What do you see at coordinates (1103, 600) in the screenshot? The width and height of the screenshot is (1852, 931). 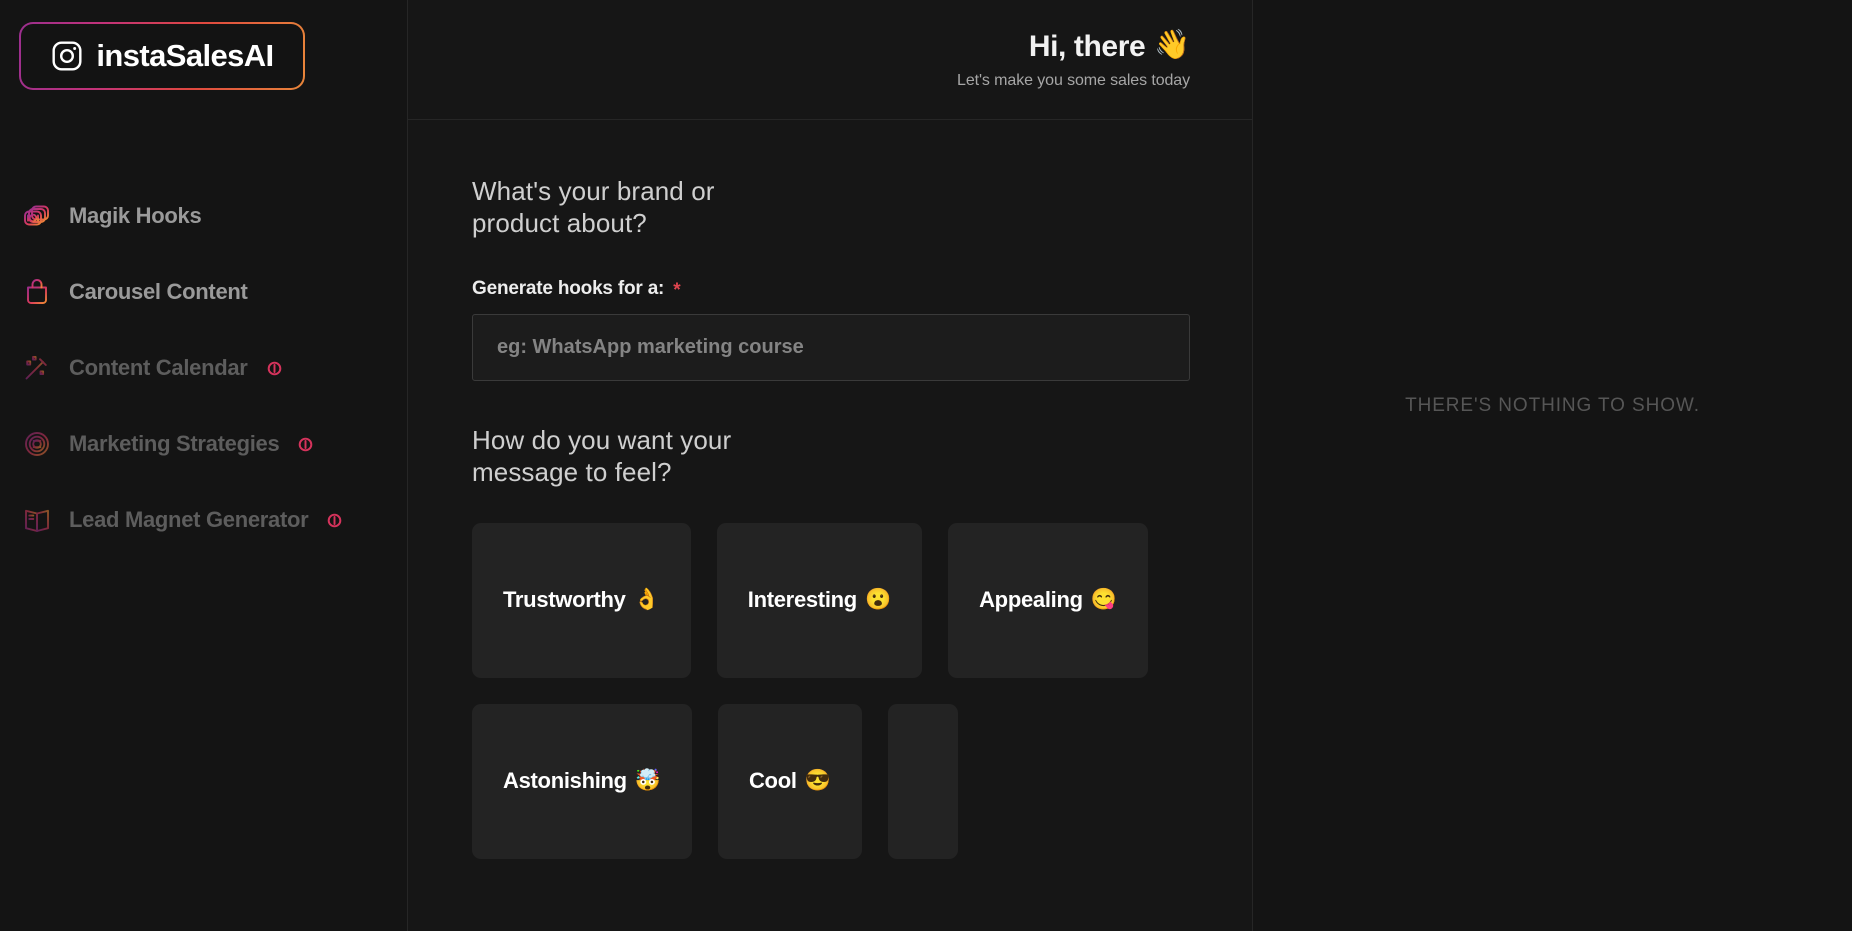 I see `yum-face-icon: 😋` at bounding box center [1103, 600].